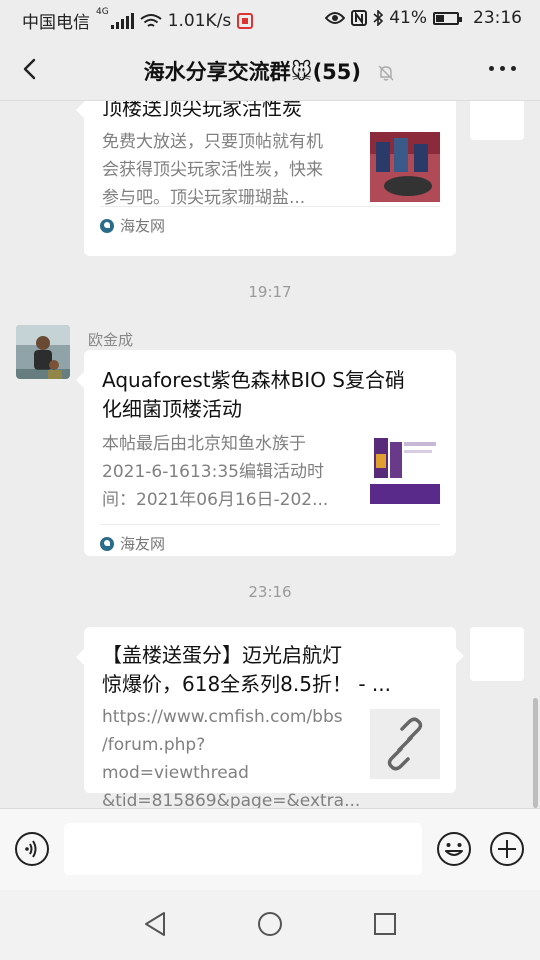 The width and height of the screenshot is (540, 960). What do you see at coordinates (335, 18) in the screenshot?
I see `eye-icon` at bounding box center [335, 18].